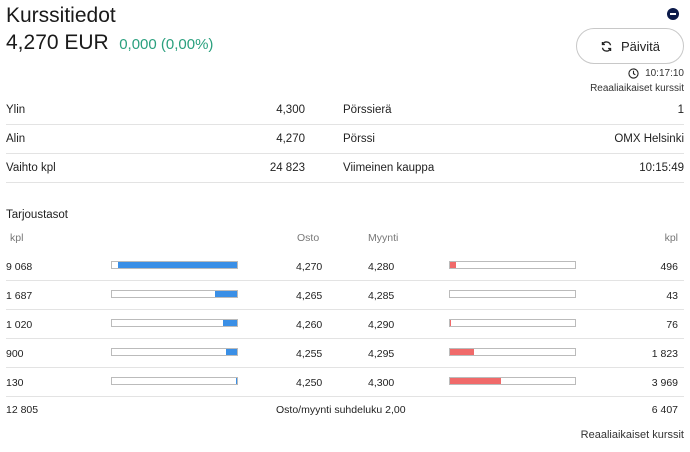  Describe the element at coordinates (345, 382) in the screenshot. I see `orderbook-row: 130 4,250 4,300 3 969` at that location.